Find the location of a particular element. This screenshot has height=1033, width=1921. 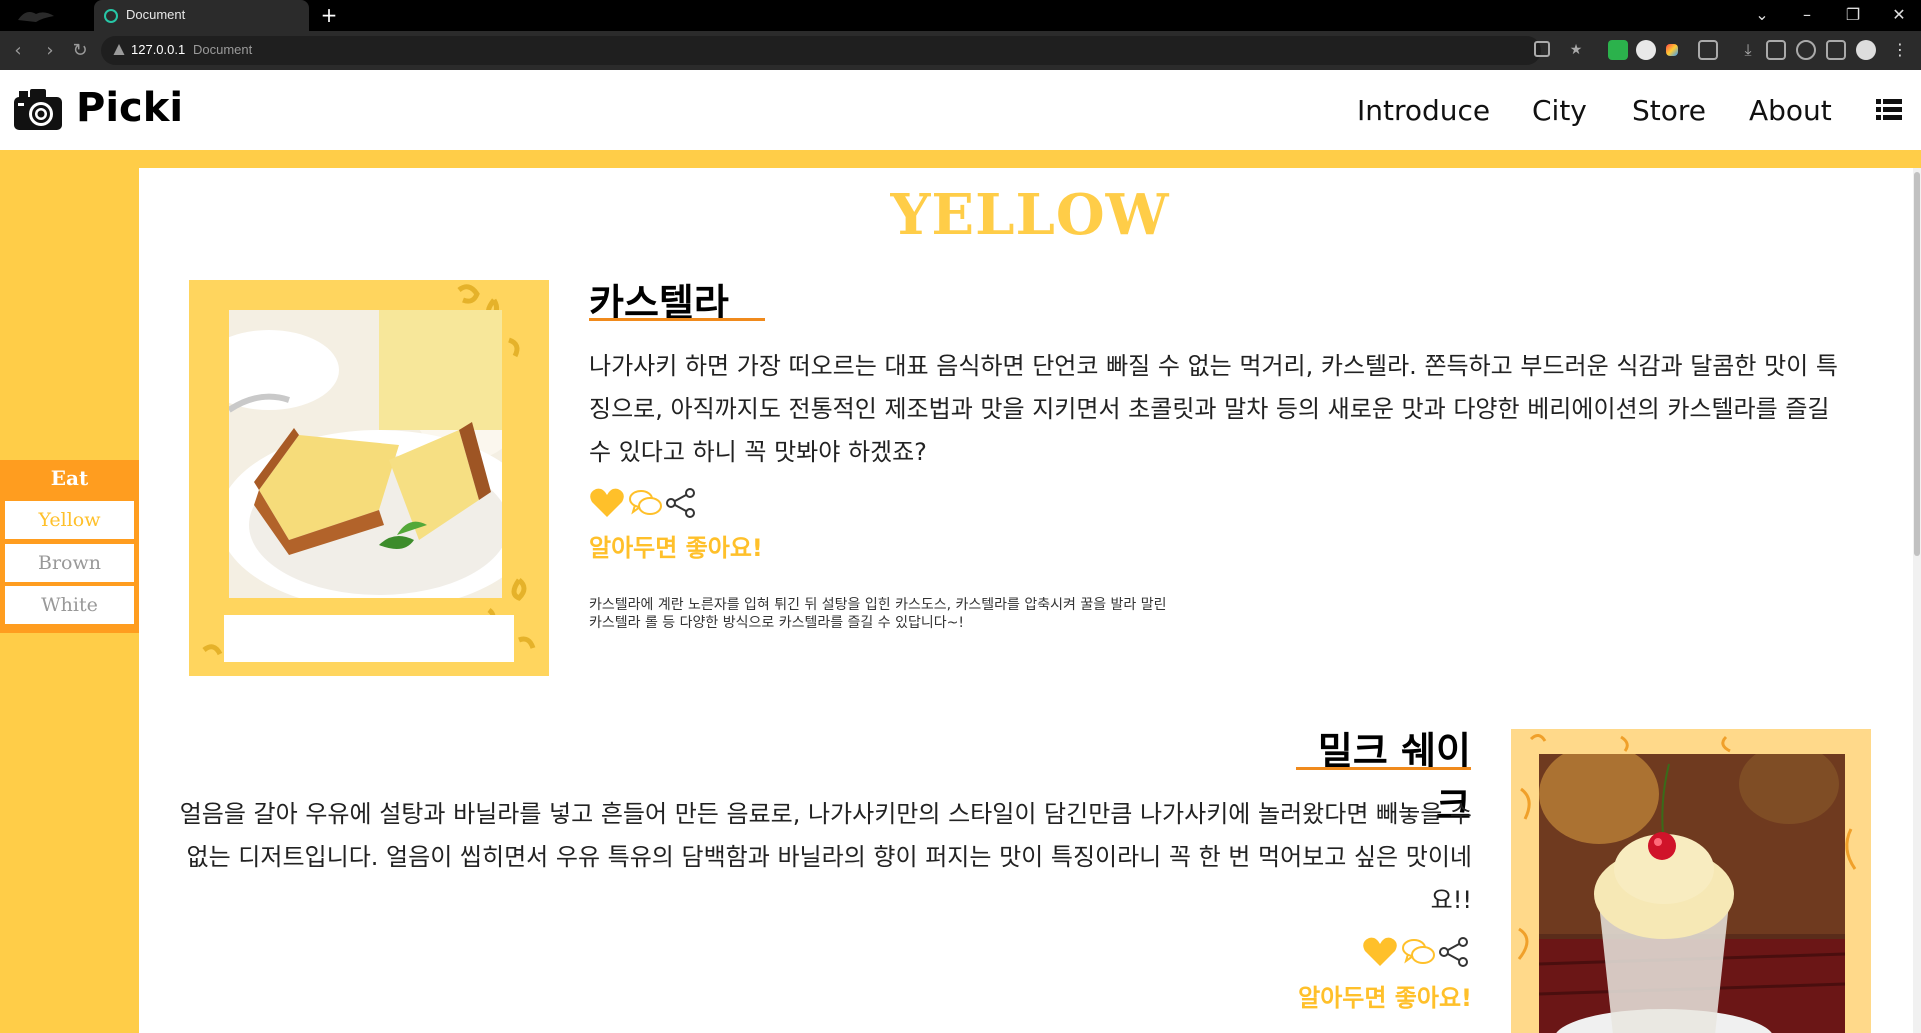

milkshake-action-icons is located at coordinates (1417, 951).